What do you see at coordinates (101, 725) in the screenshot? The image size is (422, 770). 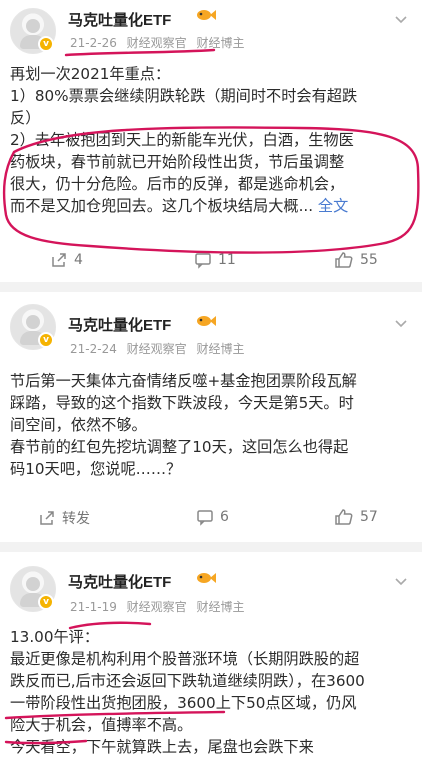 I see `text-line: 险大于机会，值搏率不高。` at bounding box center [101, 725].